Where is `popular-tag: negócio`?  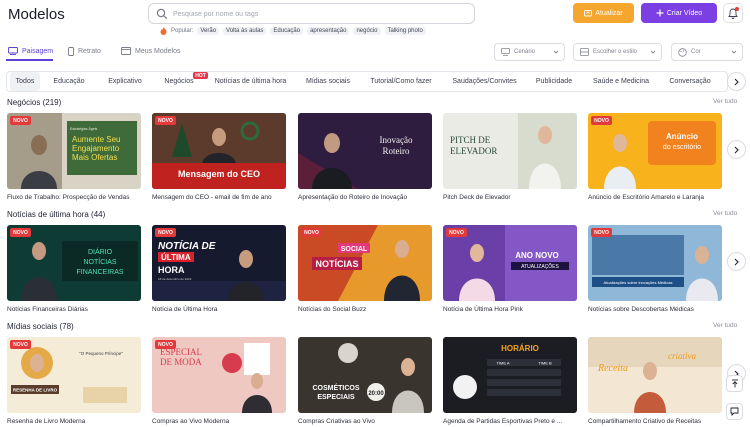
popular-tag: negócio is located at coordinates (367, 31).